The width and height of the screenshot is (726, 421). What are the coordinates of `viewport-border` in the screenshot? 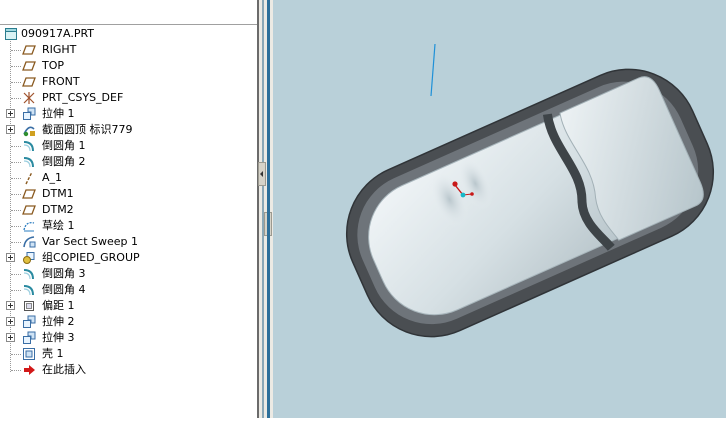 It's located at (268, 209).